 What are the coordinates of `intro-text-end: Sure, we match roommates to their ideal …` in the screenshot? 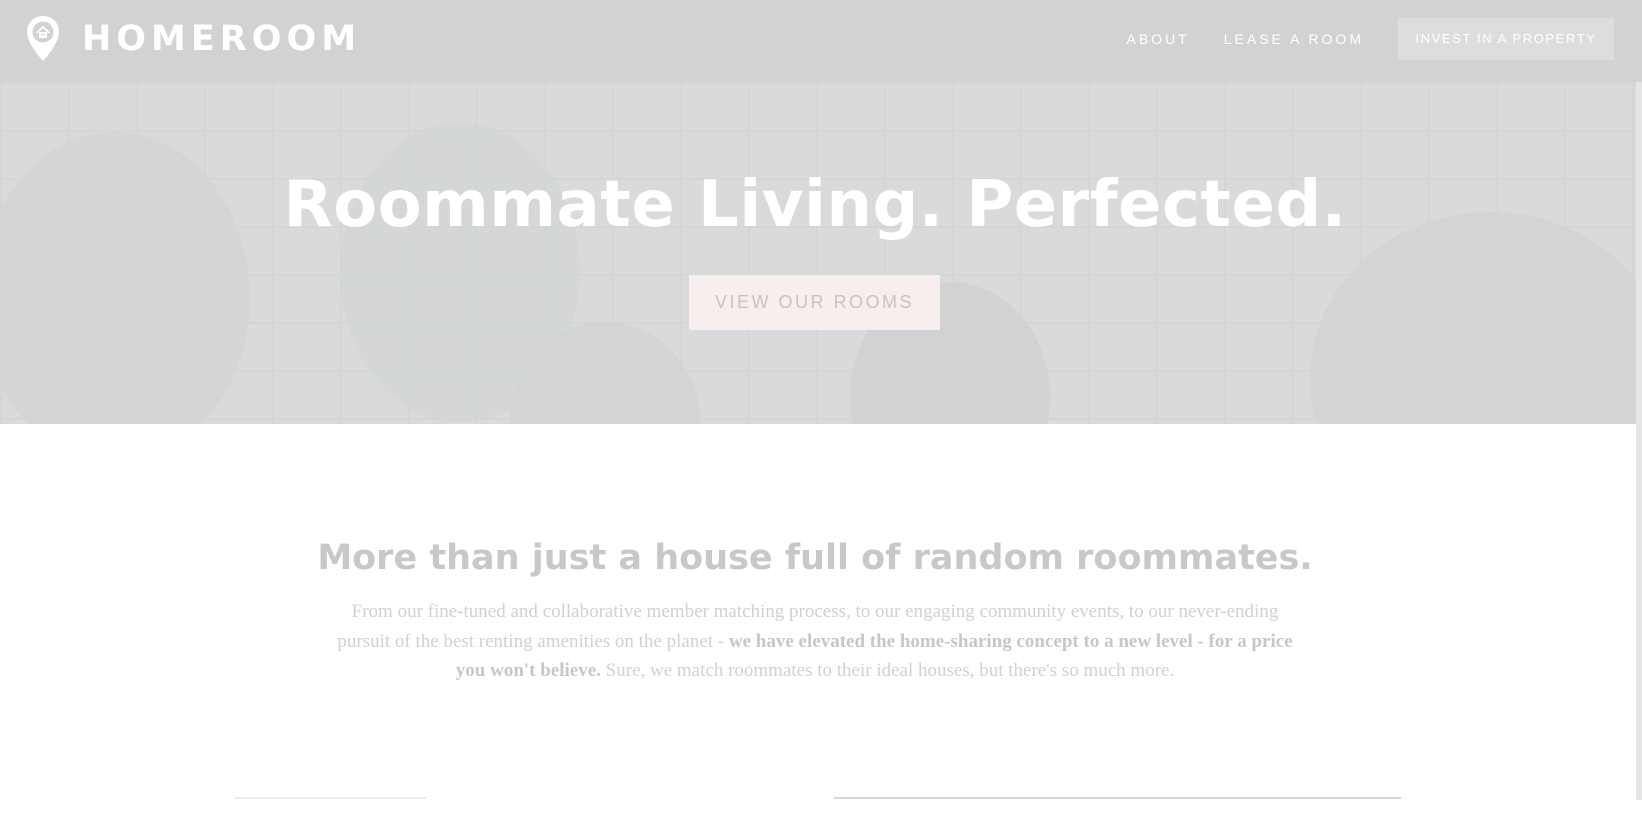 It's located at (887, 670).